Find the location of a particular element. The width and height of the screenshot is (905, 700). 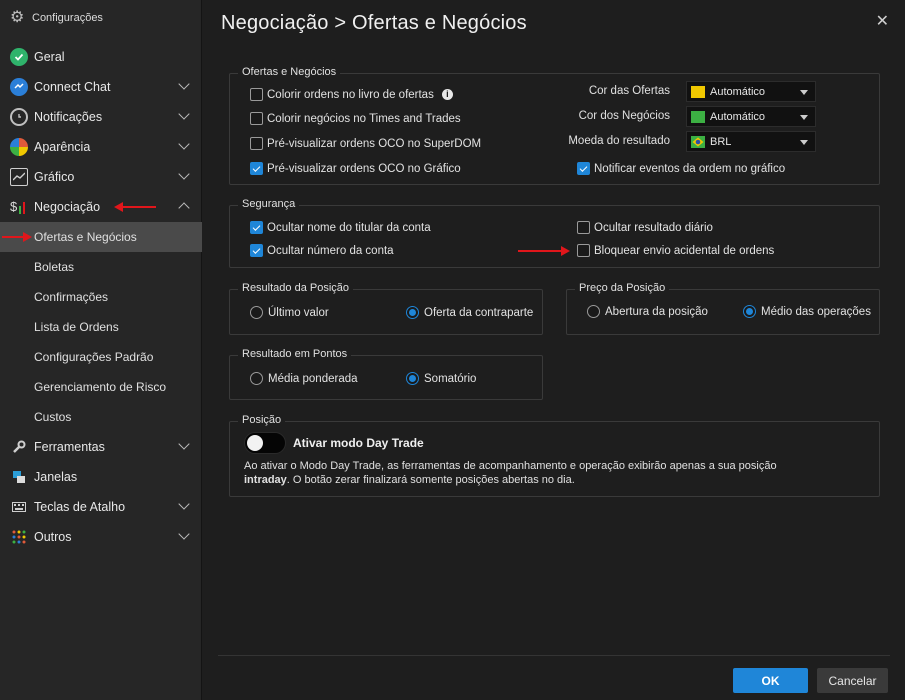

checkbox-label: Ocultar resultado diário is located at coordinates (653, 227).